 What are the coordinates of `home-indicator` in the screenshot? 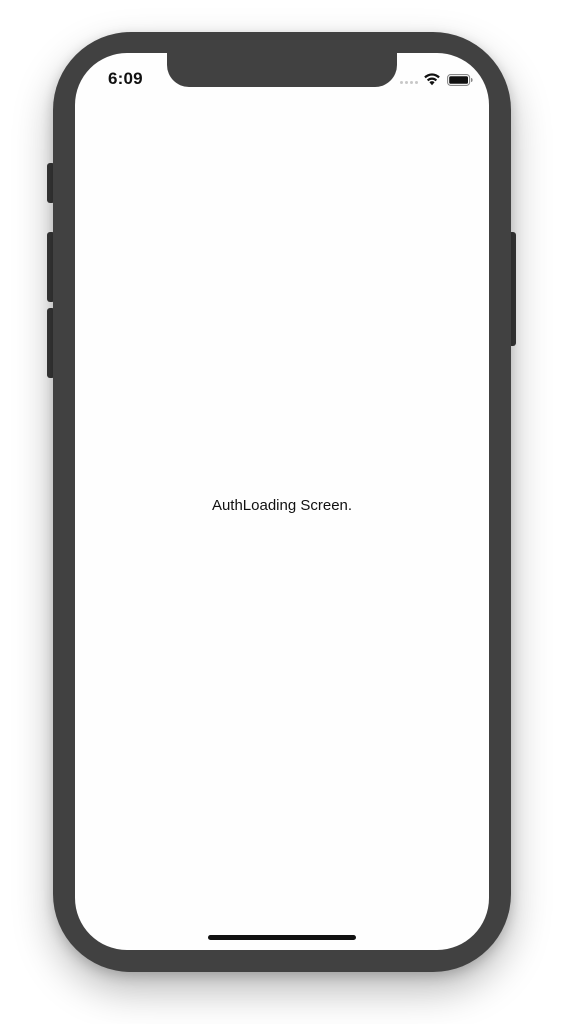 It's located at (282, 937).